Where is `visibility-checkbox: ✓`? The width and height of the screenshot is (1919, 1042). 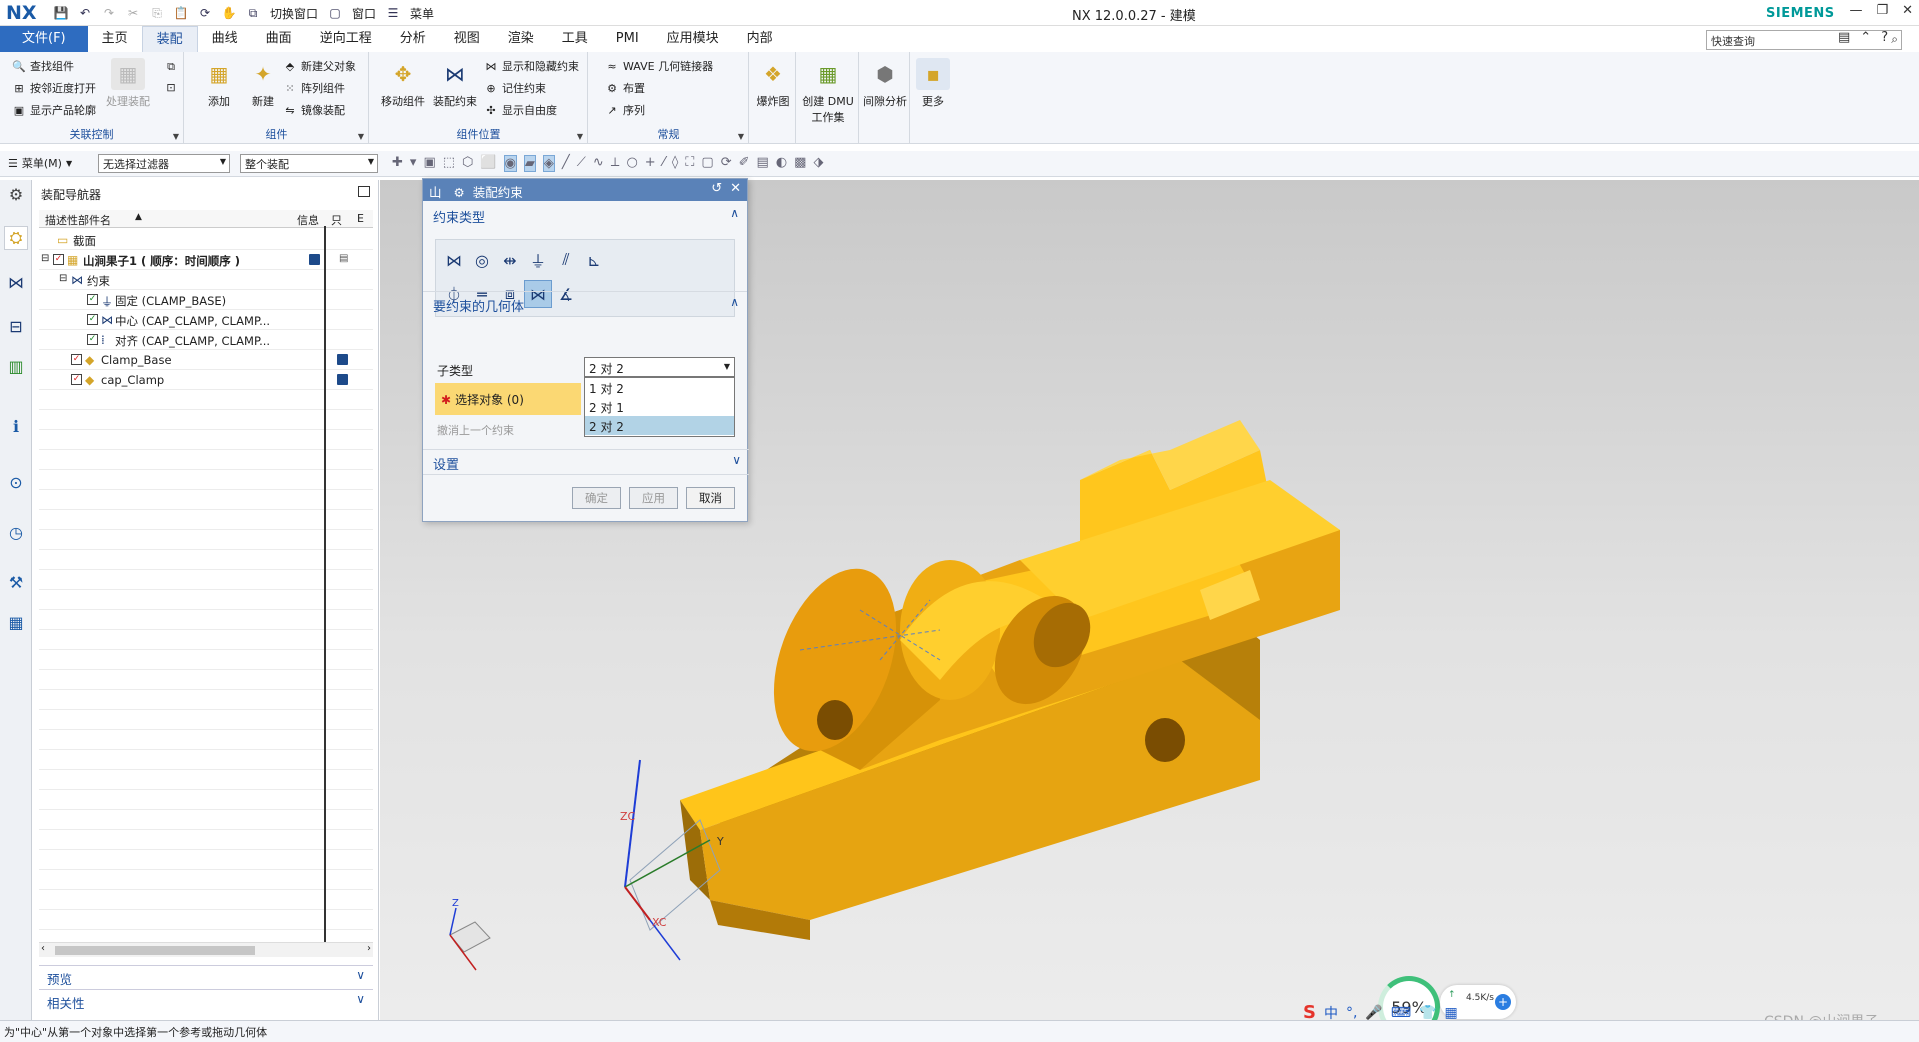
visibility-checkbox: ✓ is located at coordinates (58, 259).